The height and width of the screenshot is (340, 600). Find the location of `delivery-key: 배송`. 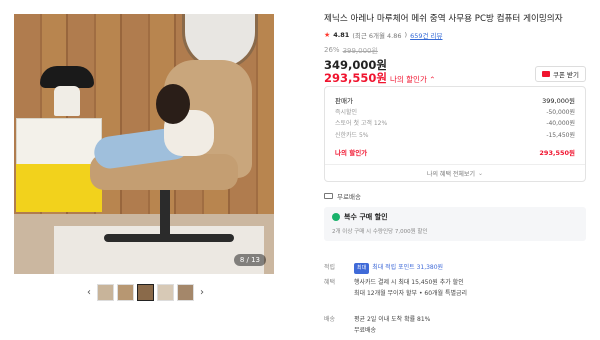

delivery-key: 배송 is located at coordinates (330, 319).